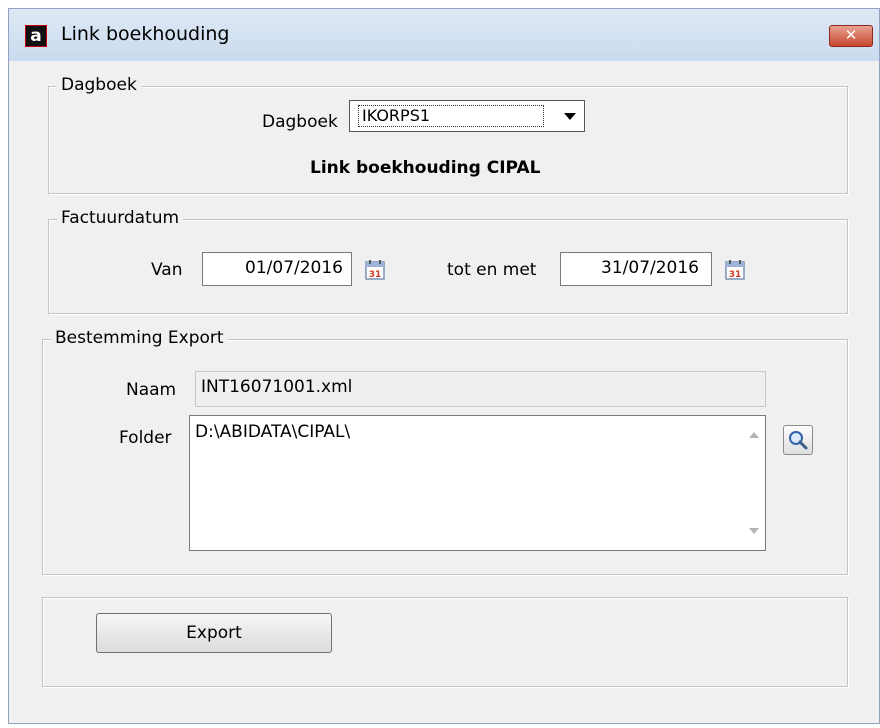 The image size is (880, 728). Describe the element at coordinates (277, 269) in the screenshot. I see `van-date-input: 01/07/2016` at that location.